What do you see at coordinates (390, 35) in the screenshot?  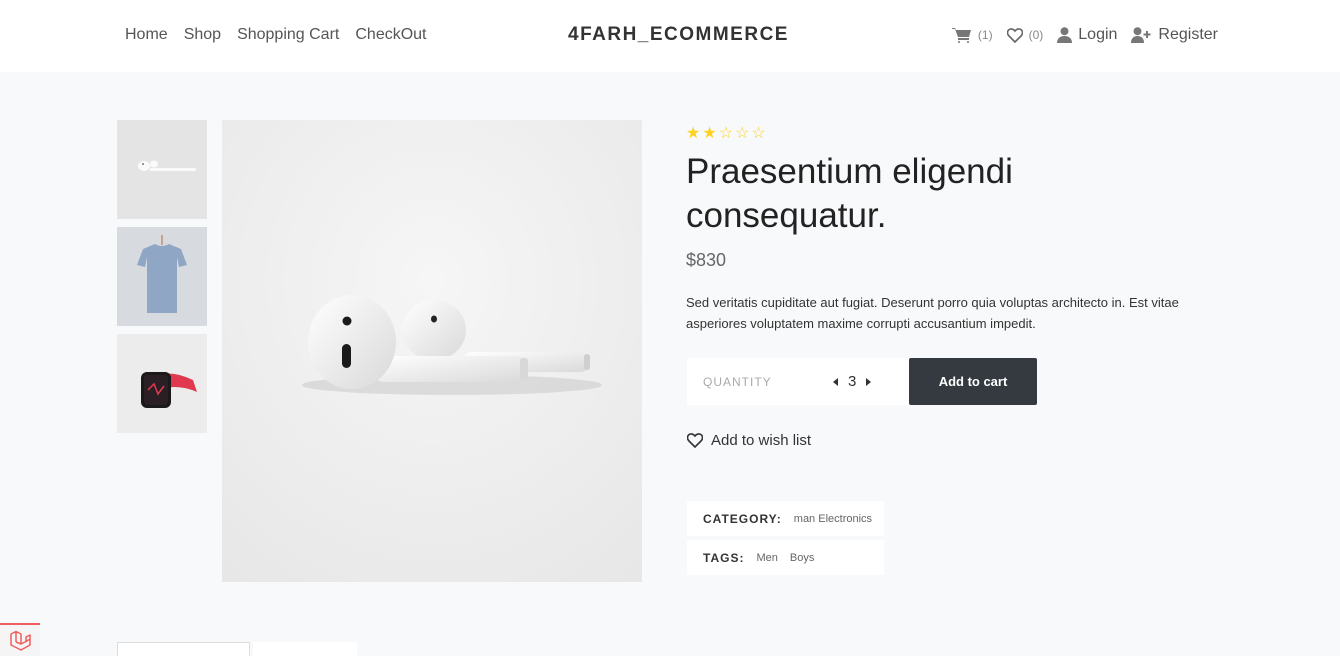 I see `nav-checkout-link: CheckOut` at bounding box center [390, 35].